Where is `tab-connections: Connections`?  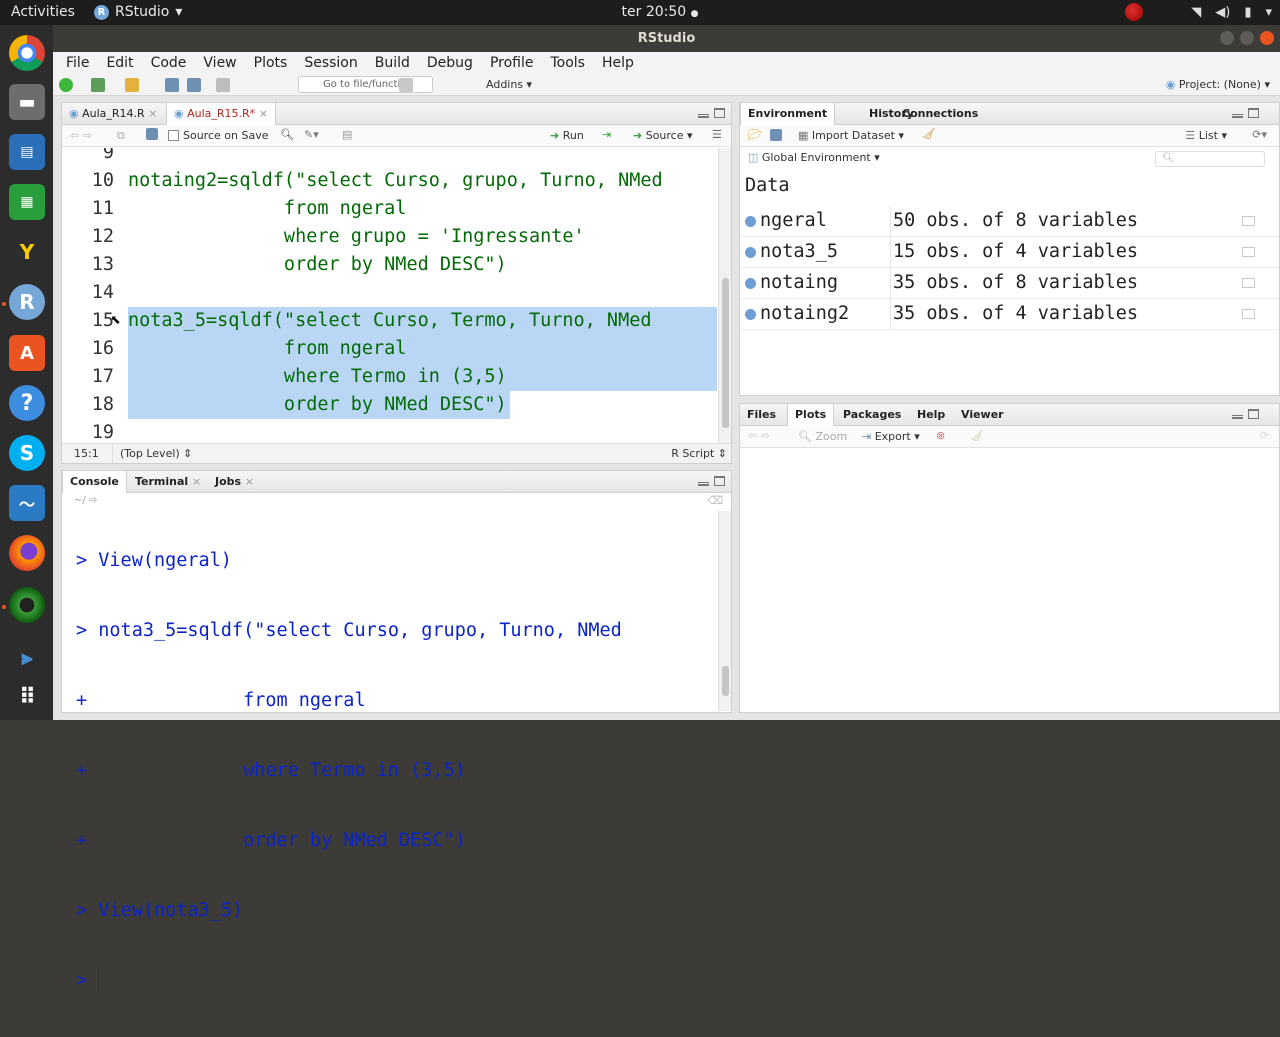
tab-connections: Connections is located at coordinates (940, 114).